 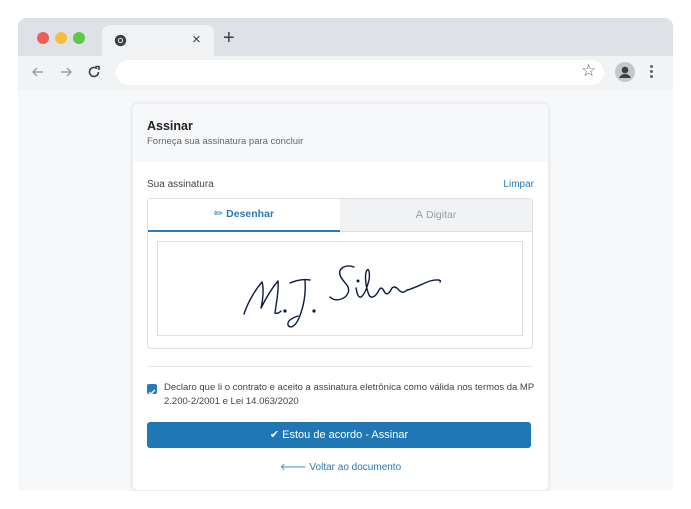 What do you see at coordinates (588, 71) in the screenshot?
I see `bookmark-star-icon: ☆` at bounding box center [588, 71].